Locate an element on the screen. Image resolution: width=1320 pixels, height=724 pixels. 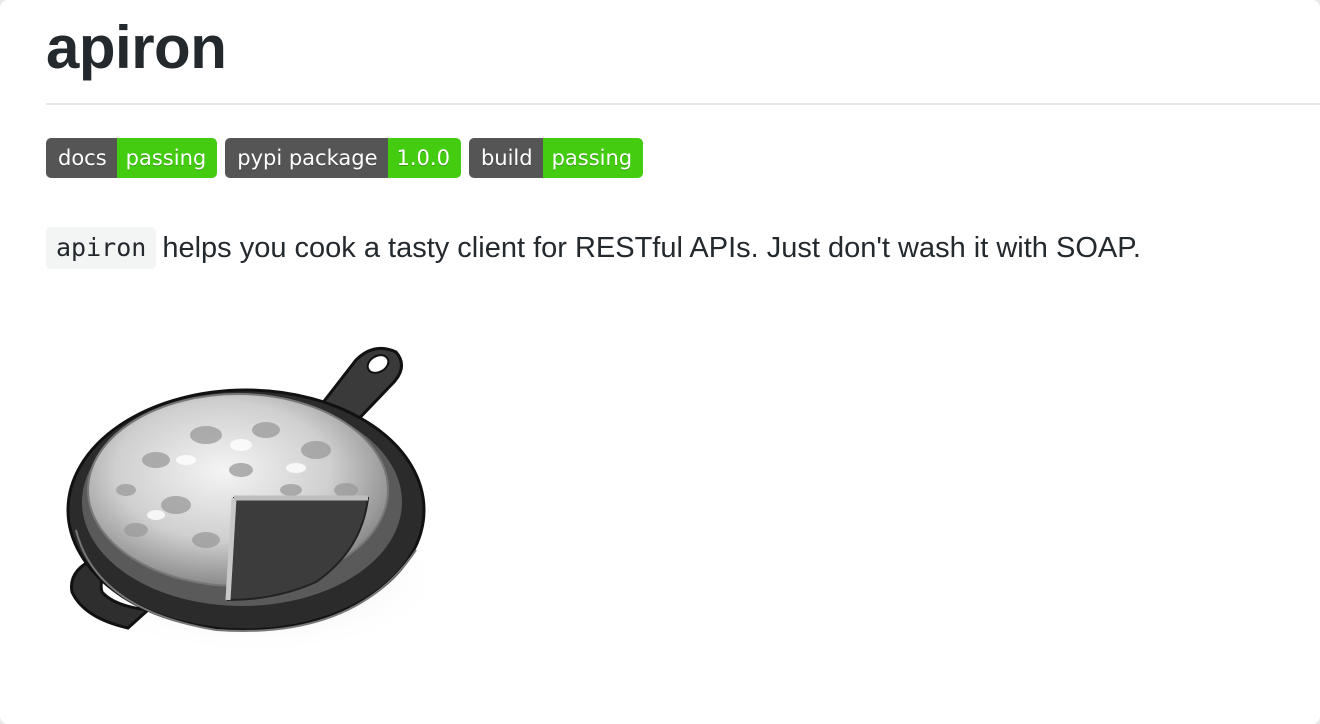
title-divider is located at coordinates (683, 104).